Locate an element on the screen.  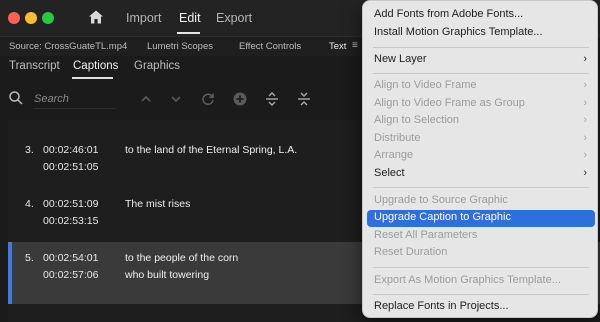
menu-item-label: Reset Duration is located at coordinates (411, 252).